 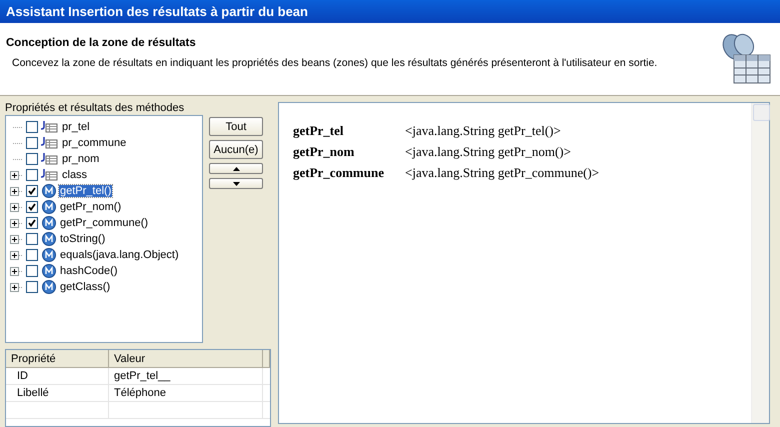 What do you see at coordinates (88, 271) in the screenshot?
I see `tree-item: hashCode()` at bounding box center [88, 271].